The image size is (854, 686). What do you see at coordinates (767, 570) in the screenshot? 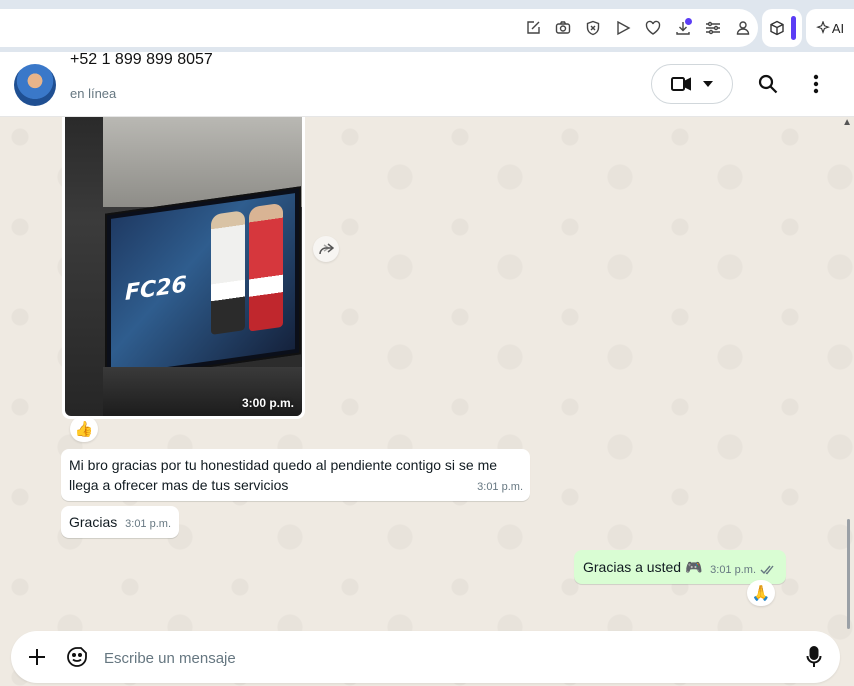
I see `double-check-icon` at bounding box center [767, 570].